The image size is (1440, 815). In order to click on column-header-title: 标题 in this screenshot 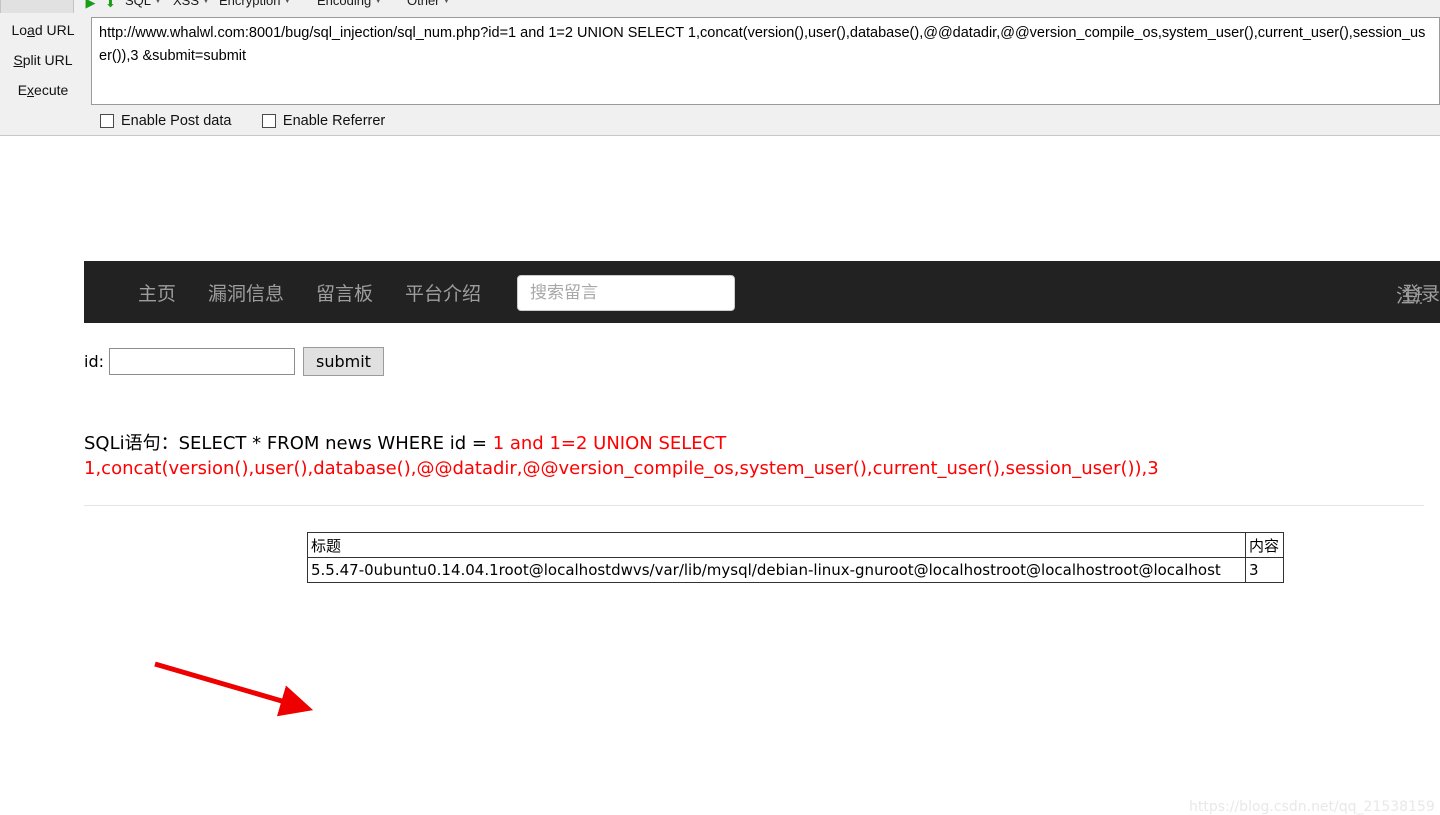, I will do `click(776, 545)`.